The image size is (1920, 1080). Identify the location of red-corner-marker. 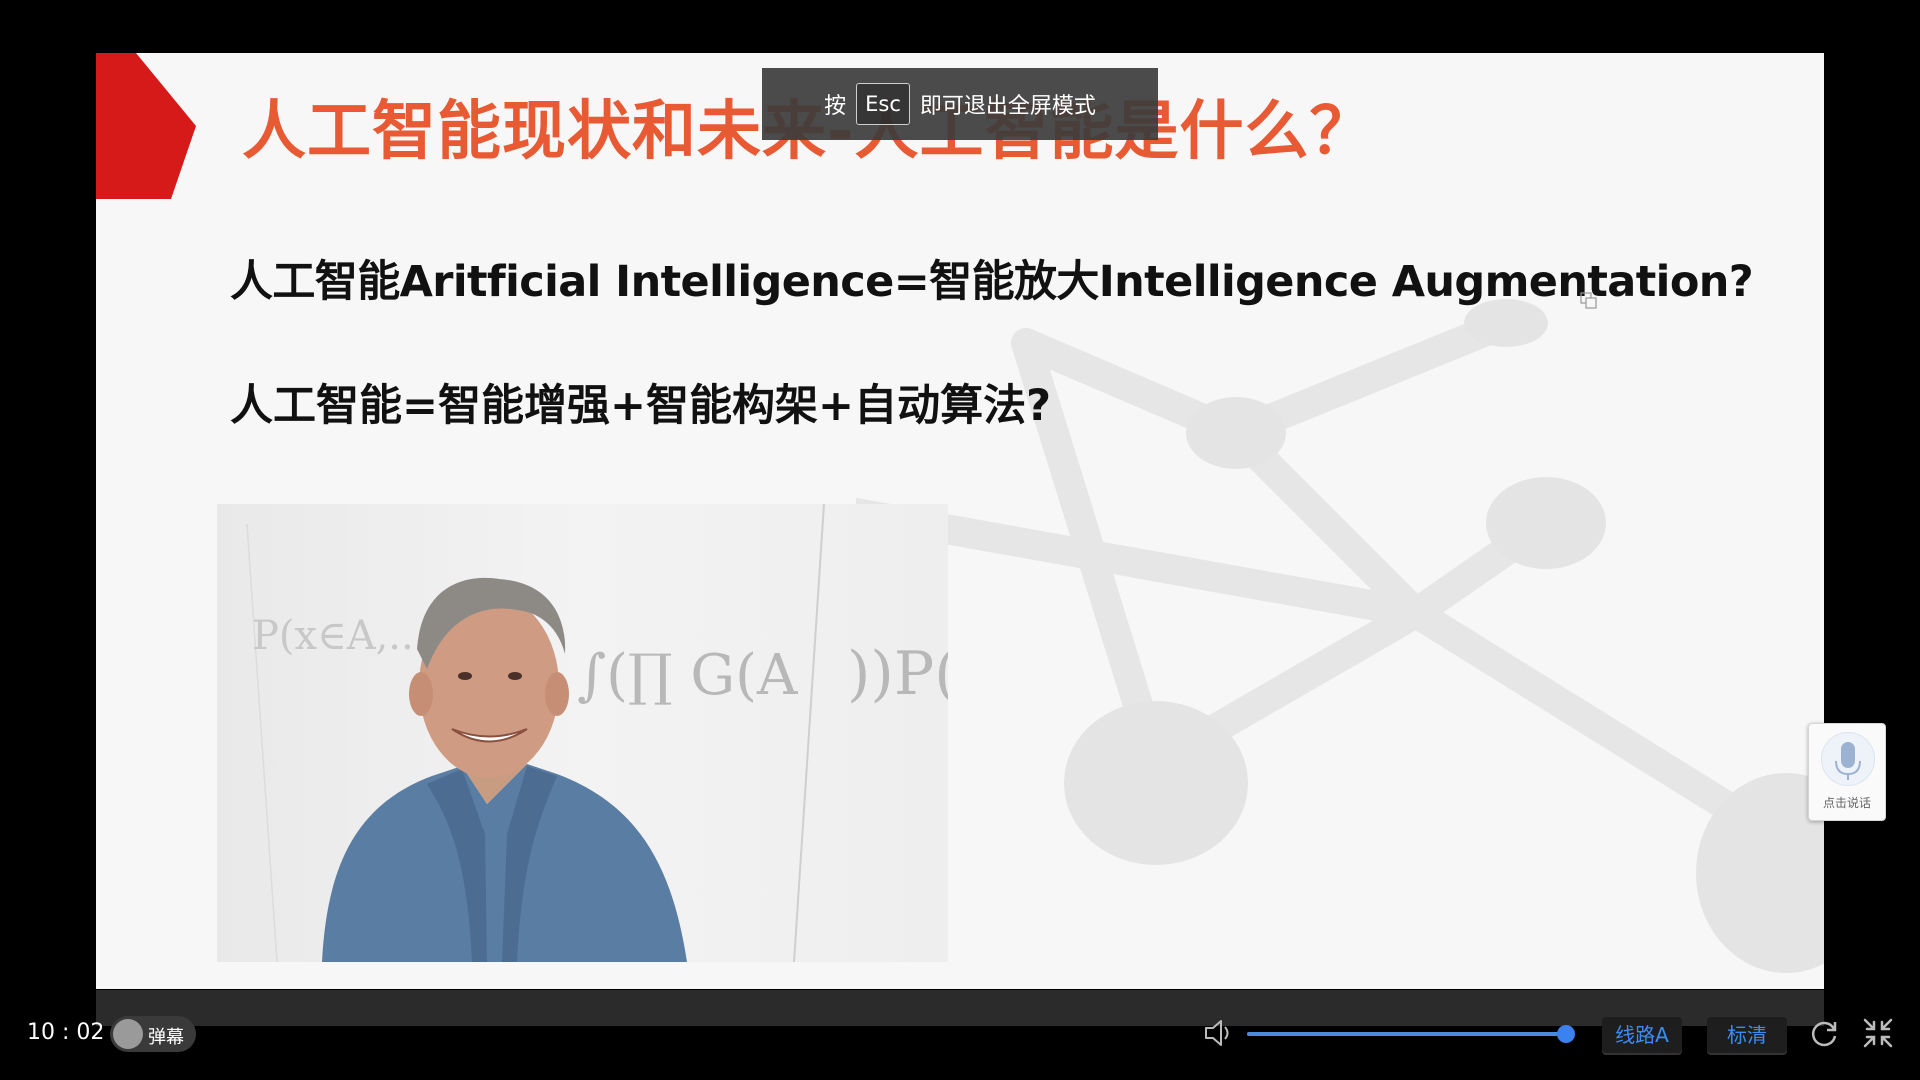
(146, 126).